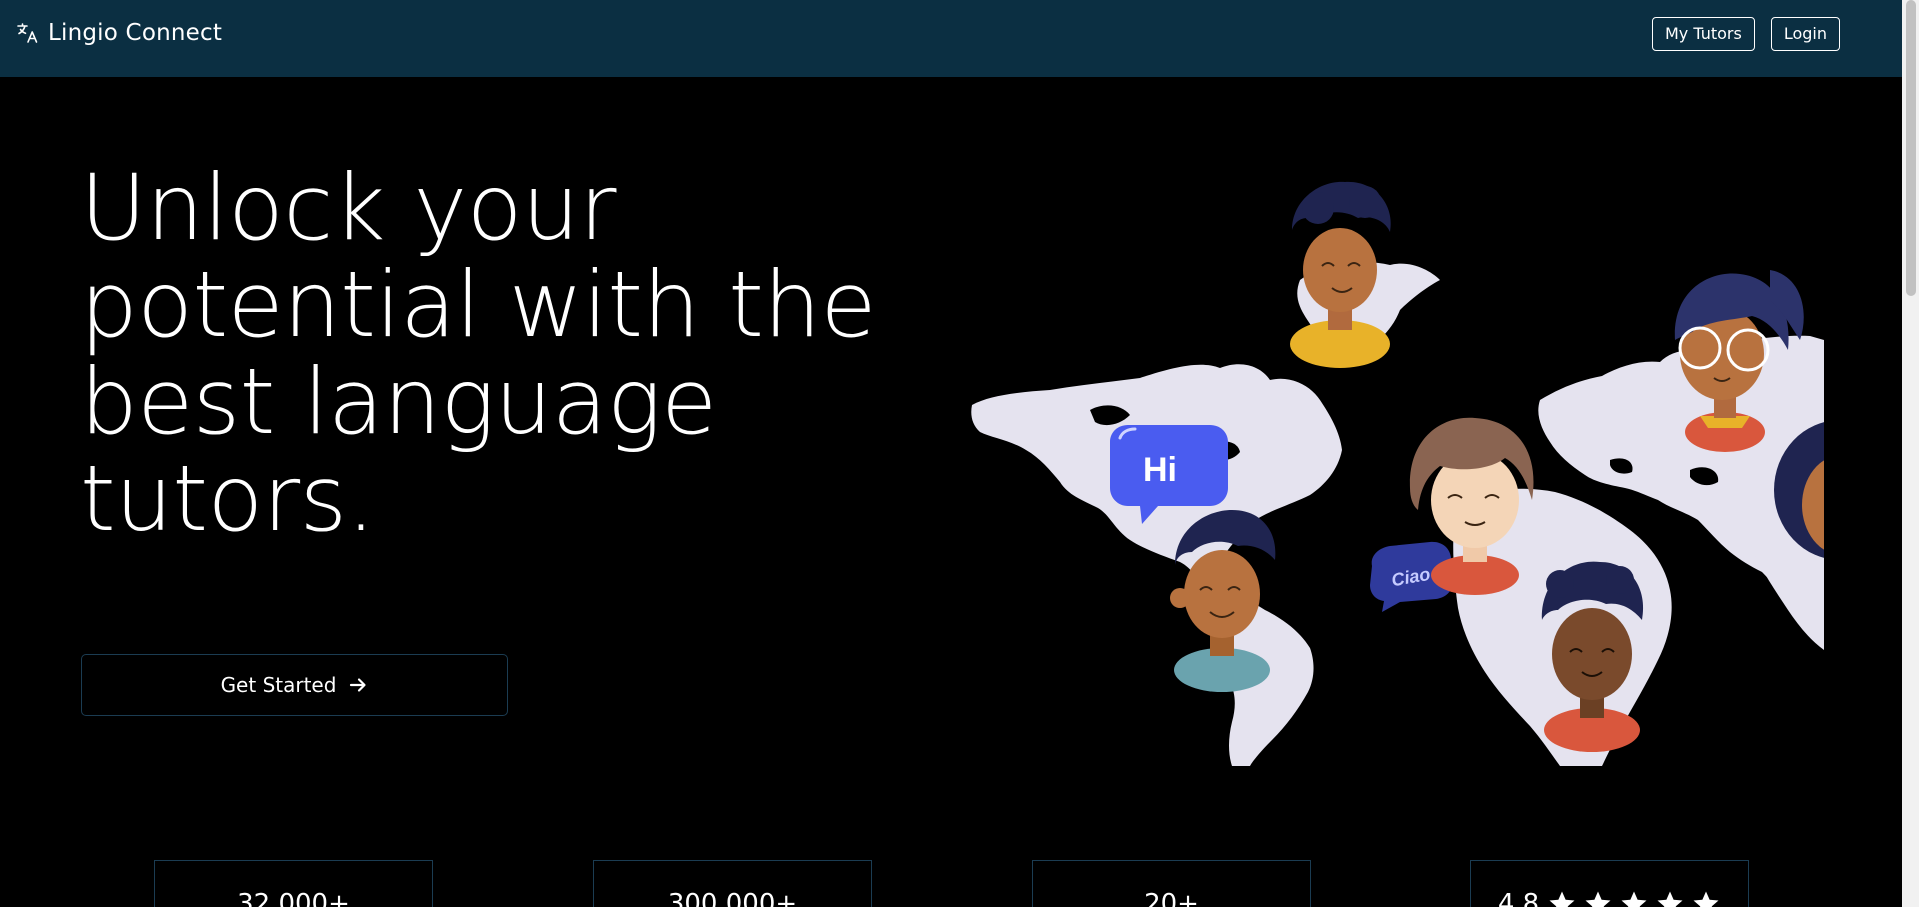 The image size is (1919, 907). I want to click on brand-name: Lingio Connect, so click(135, 32).